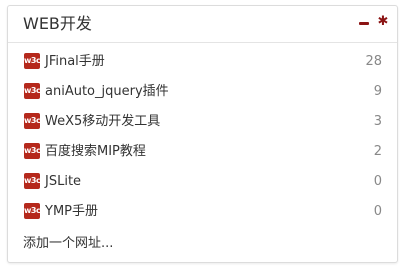 The width and height of the screenshot is (407, 270). Describe the element at coordinates (377, 91) in the screenshot. I see `item-count: 9` at that location.